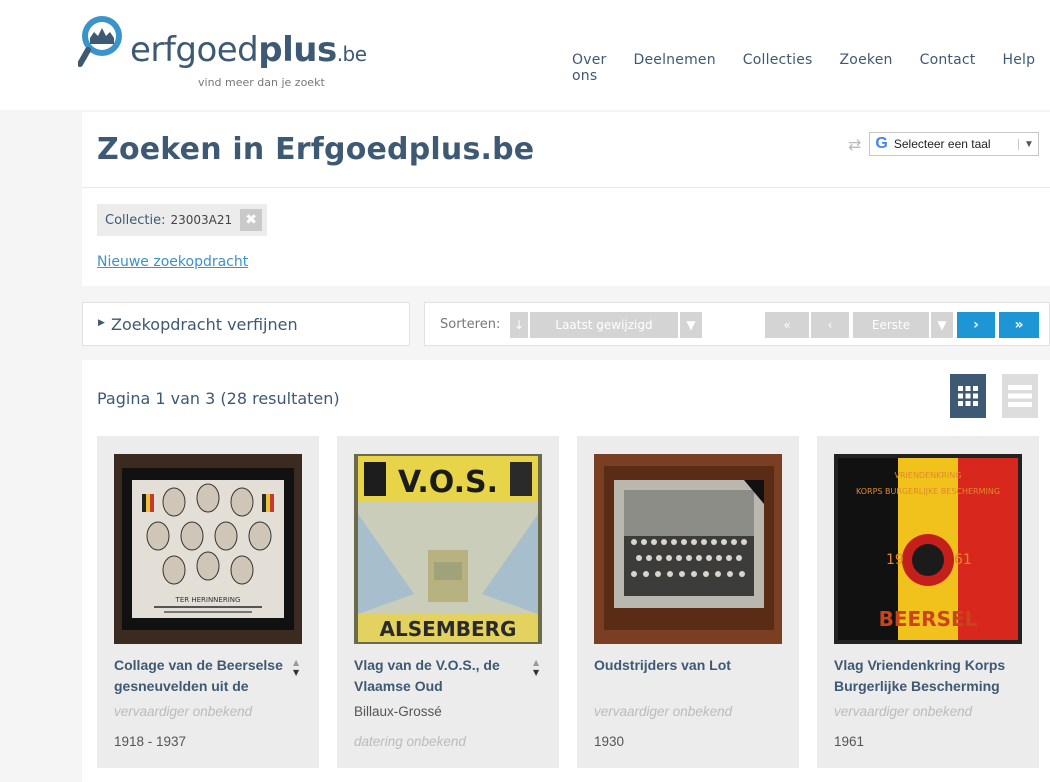 This screenshot has height=782, width=1050. I want to click on sort-direction-button: ↓, so click(519, 325).